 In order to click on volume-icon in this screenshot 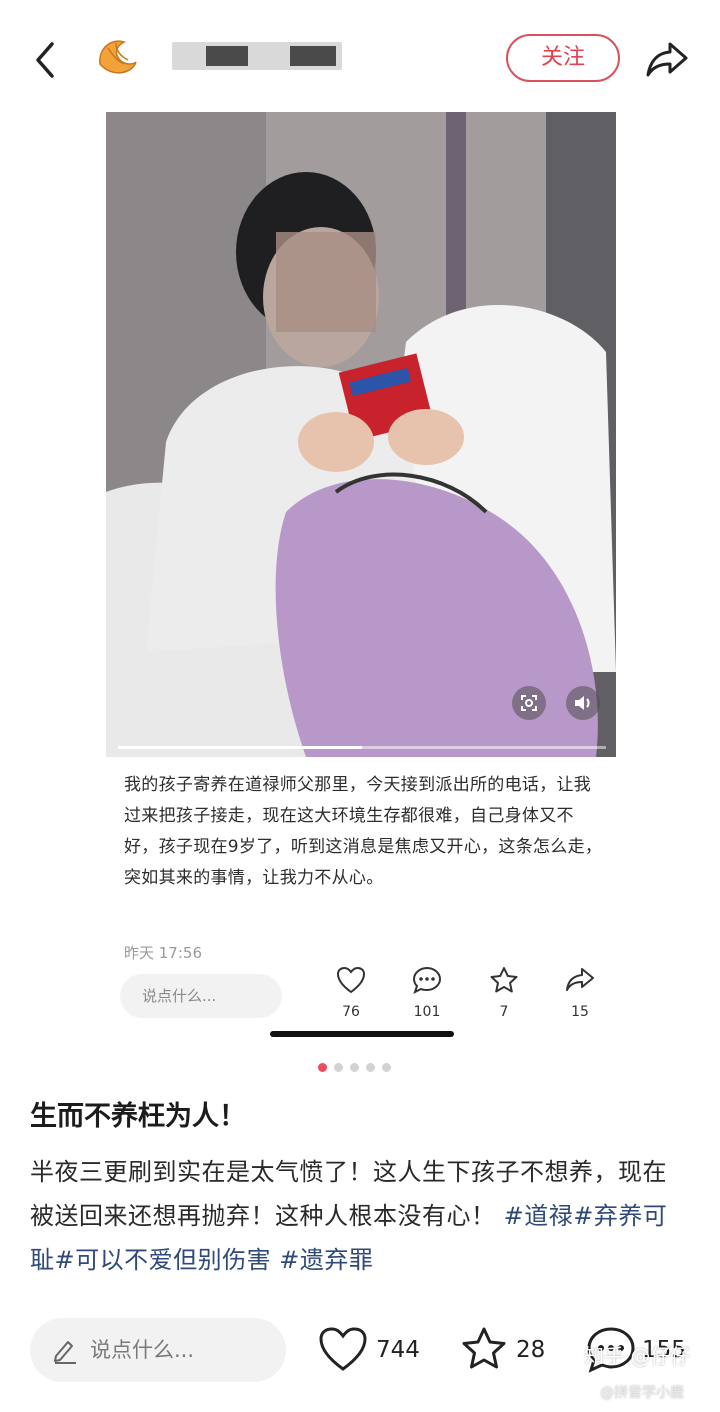, I will do `click(582, 703)`.